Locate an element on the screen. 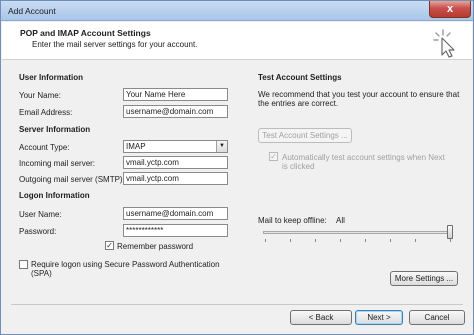  close-icon: x is located at coordinates (450, 9).